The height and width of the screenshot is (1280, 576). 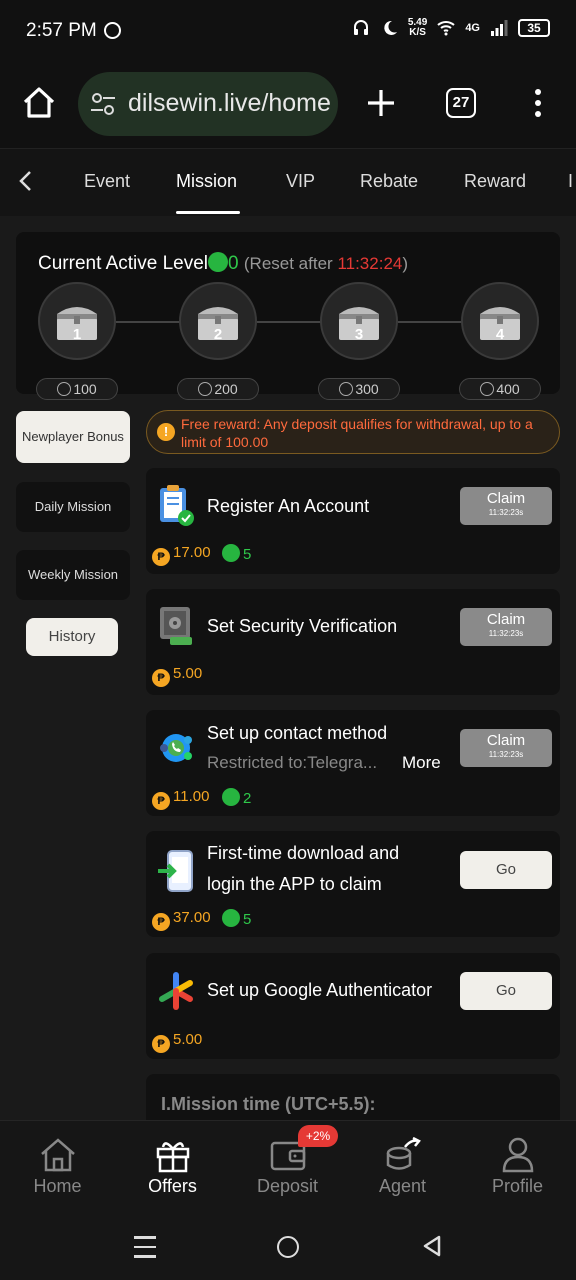 I want to click on nav-home: Home, so click(x=57, y=1168).